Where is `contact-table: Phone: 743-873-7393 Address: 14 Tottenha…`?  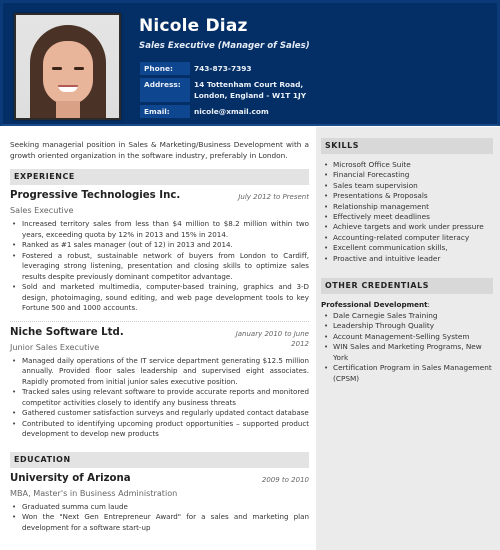
contact-table: Phone: 743-873-7393 Address: 14 Tottenha… is located at coordinates (225, 90).